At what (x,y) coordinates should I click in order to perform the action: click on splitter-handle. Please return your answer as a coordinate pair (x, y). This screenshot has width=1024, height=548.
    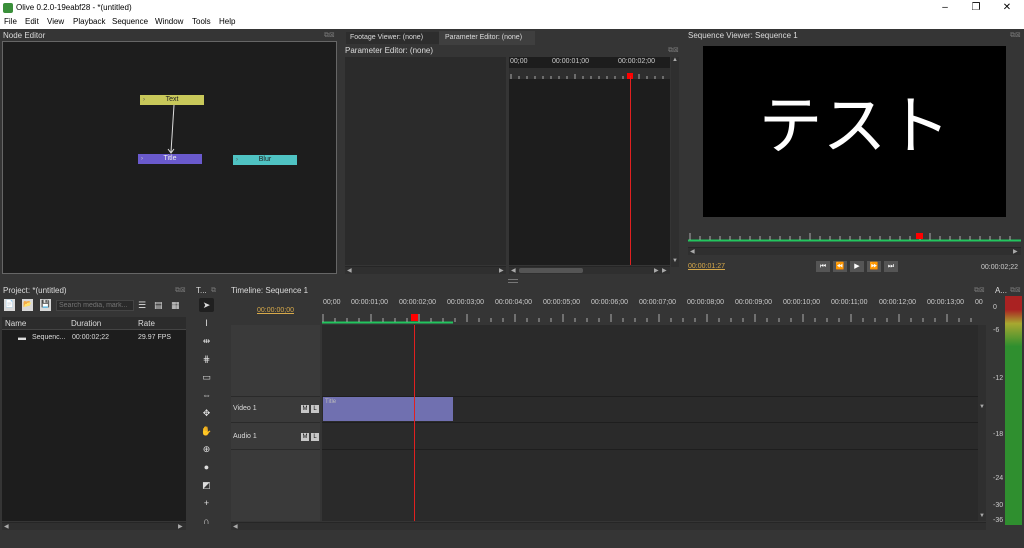
    Looking at the image, I should click on (513, 281).